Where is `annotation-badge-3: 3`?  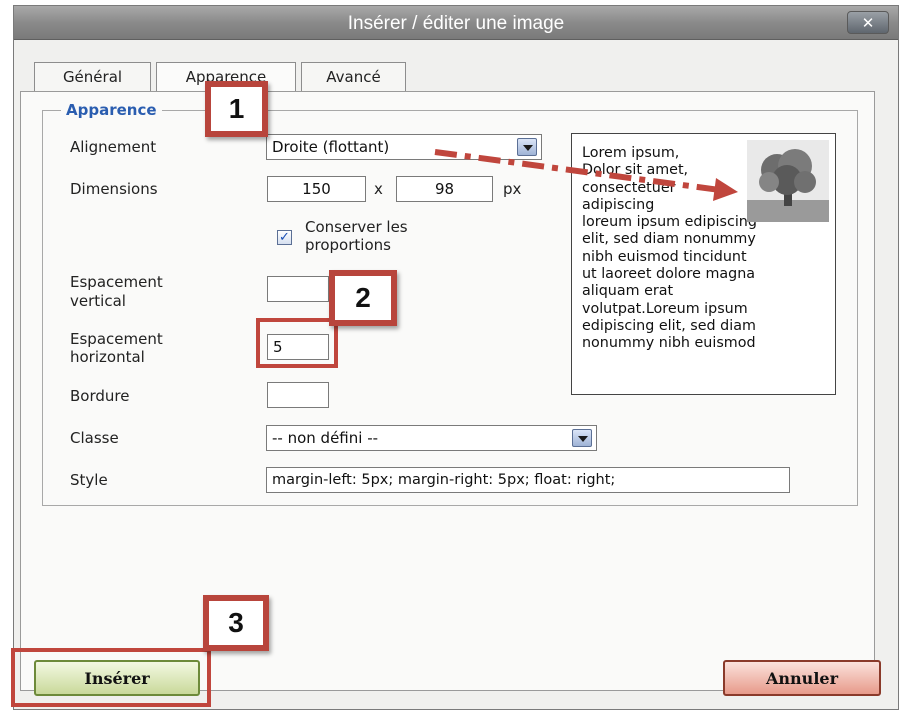 annotation-badge-3: 3 is located at coordinates (236, 623).